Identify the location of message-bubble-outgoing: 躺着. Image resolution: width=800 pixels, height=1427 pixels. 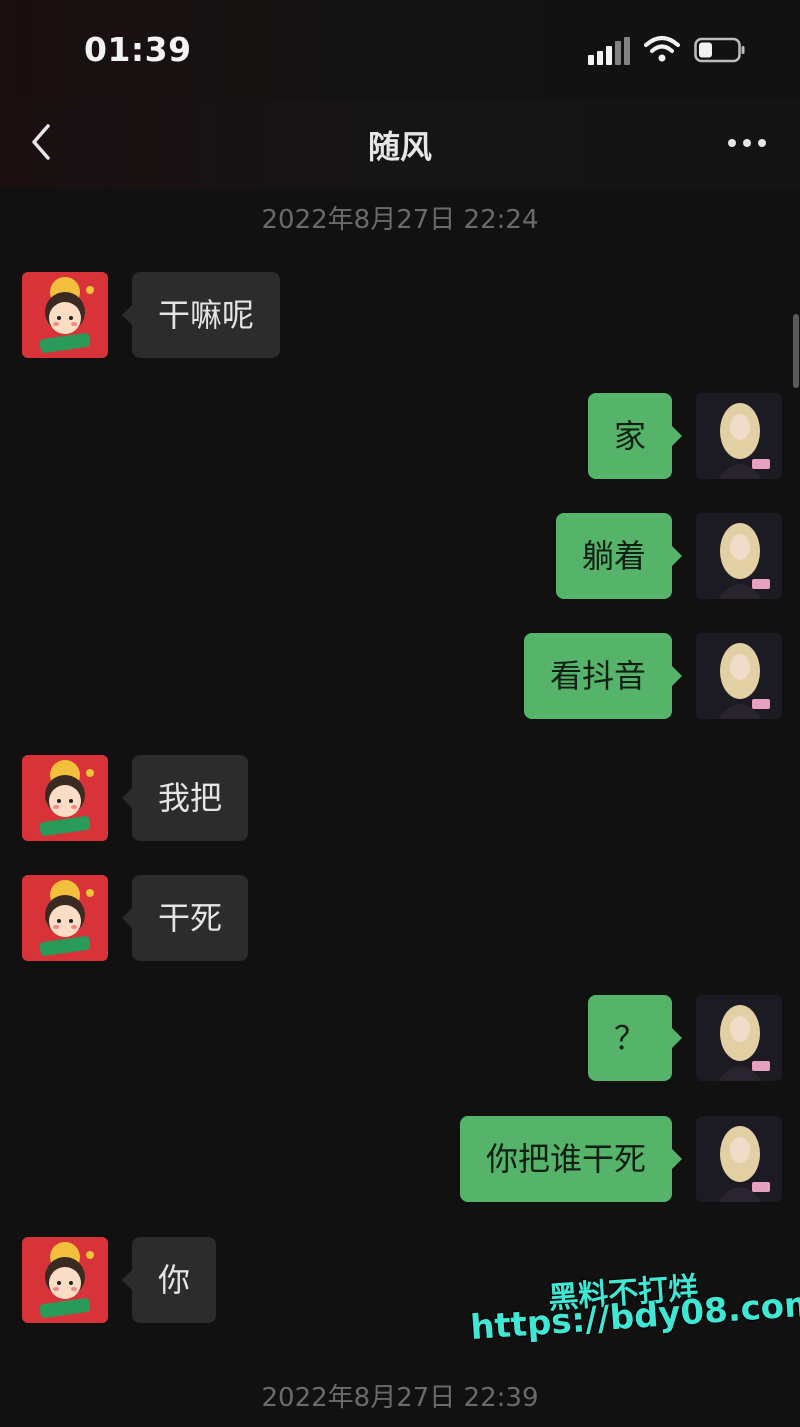
(619, 556).